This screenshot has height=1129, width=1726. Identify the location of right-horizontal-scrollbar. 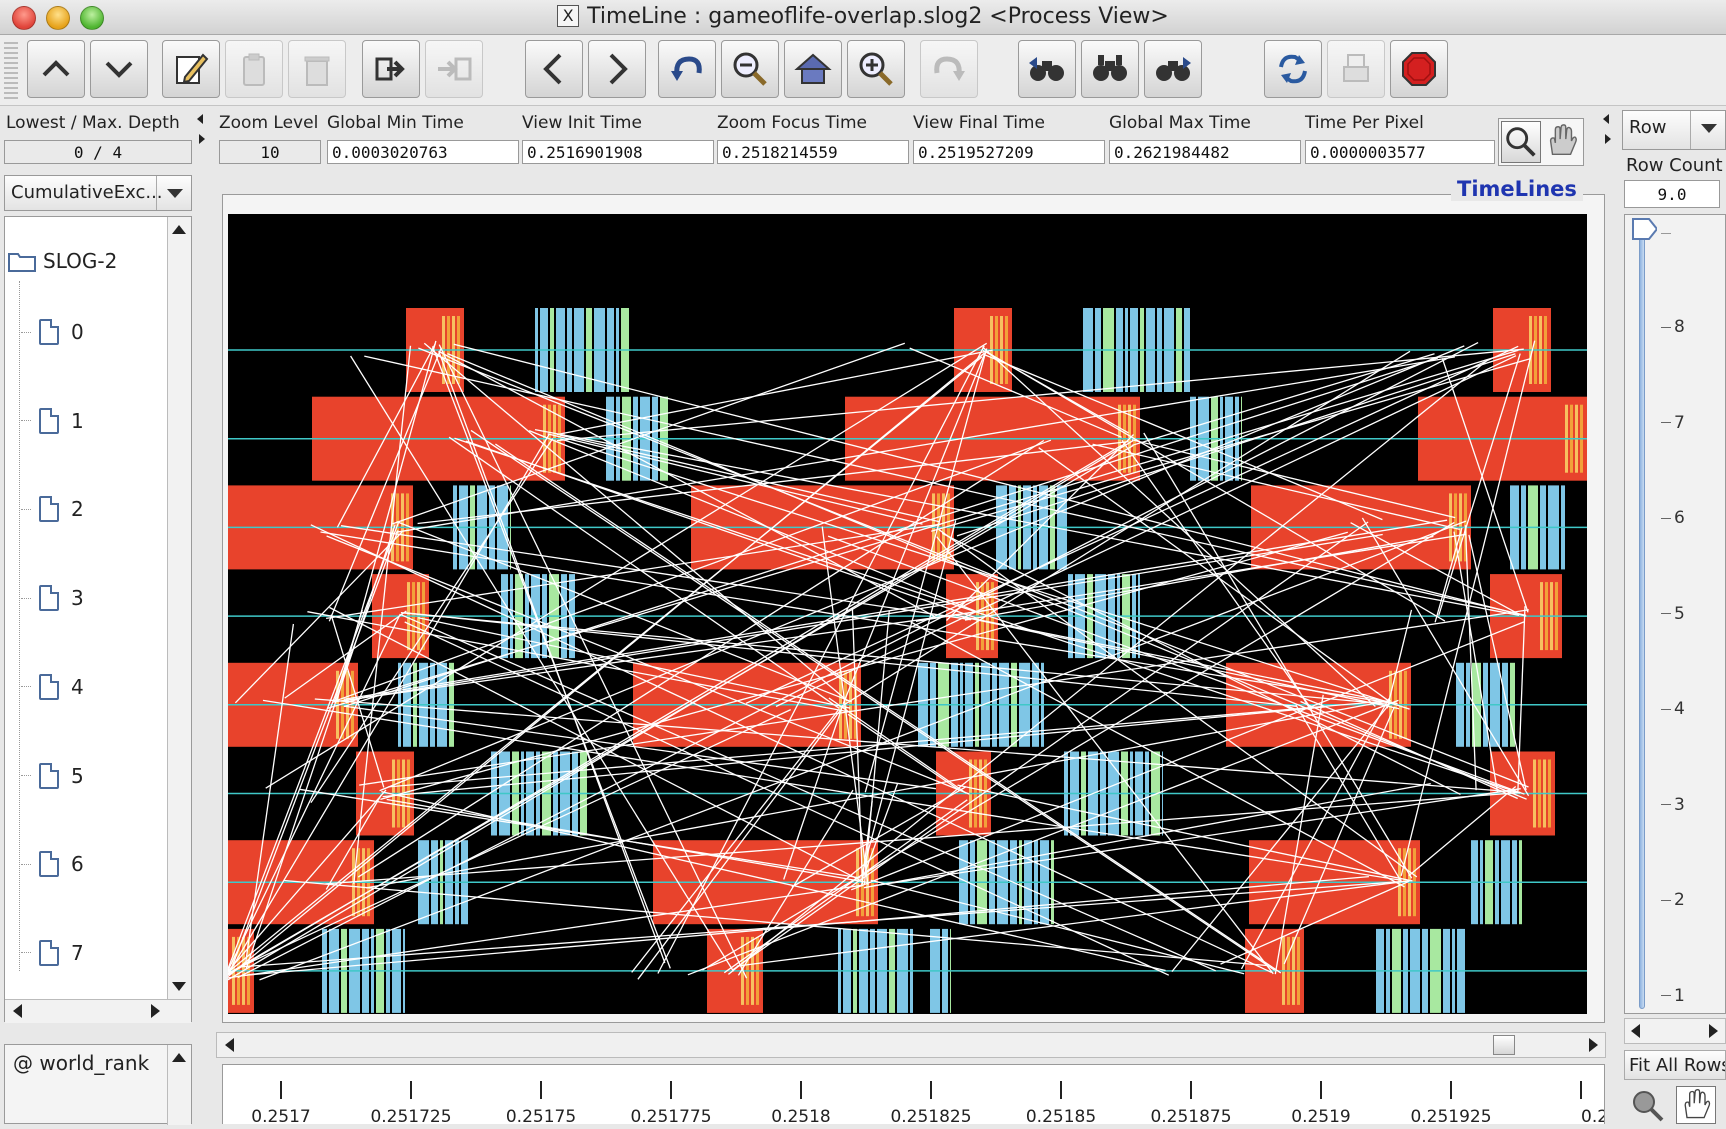
(1675, 1031).